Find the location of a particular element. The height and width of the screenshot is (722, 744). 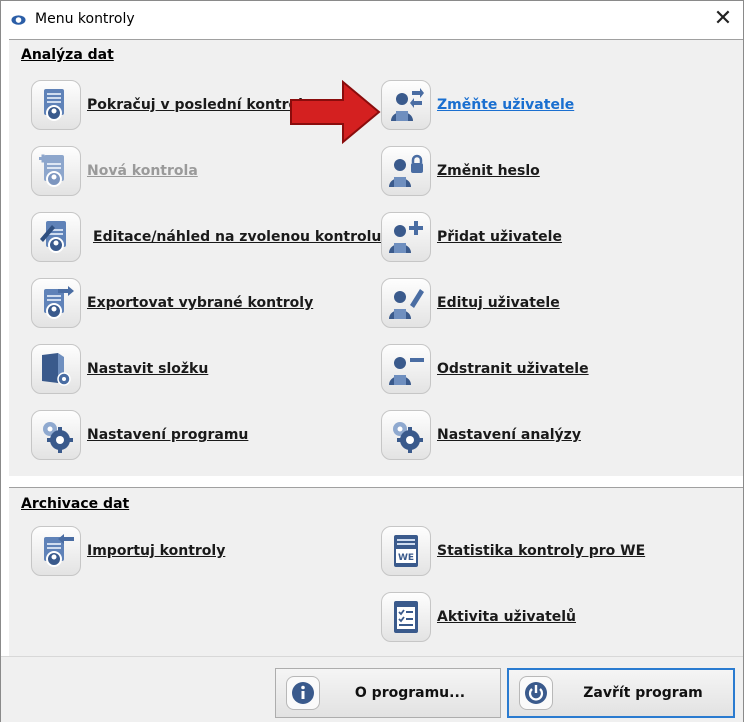

close-program-label: Zavřít program is located at coordinates (643, 693).